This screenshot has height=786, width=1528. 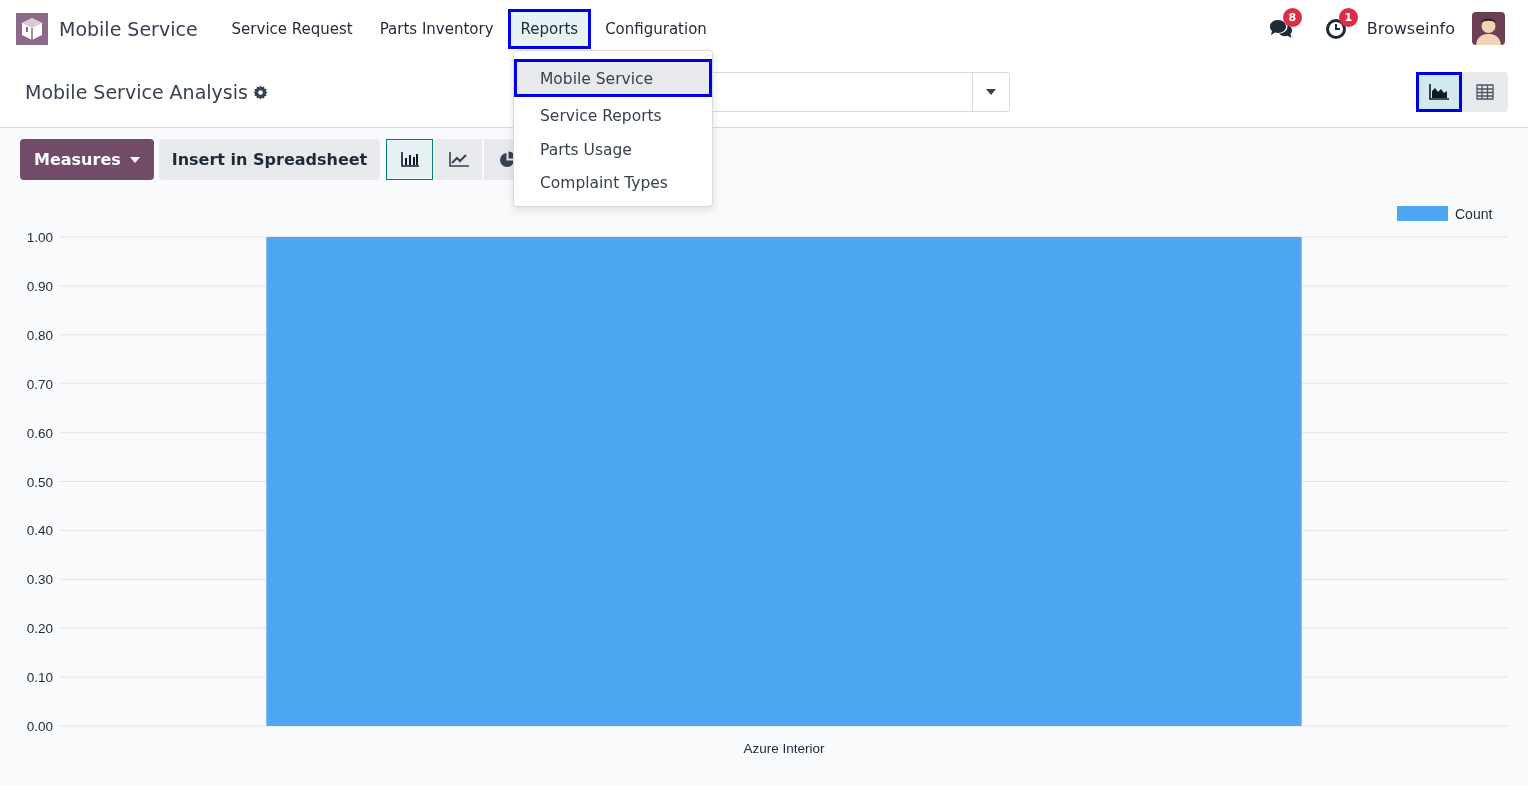 What do you see at coordinates (39, 237) in the screenshot?
I see `y-axis-label: 1.00` at bounding box center [39, 237].